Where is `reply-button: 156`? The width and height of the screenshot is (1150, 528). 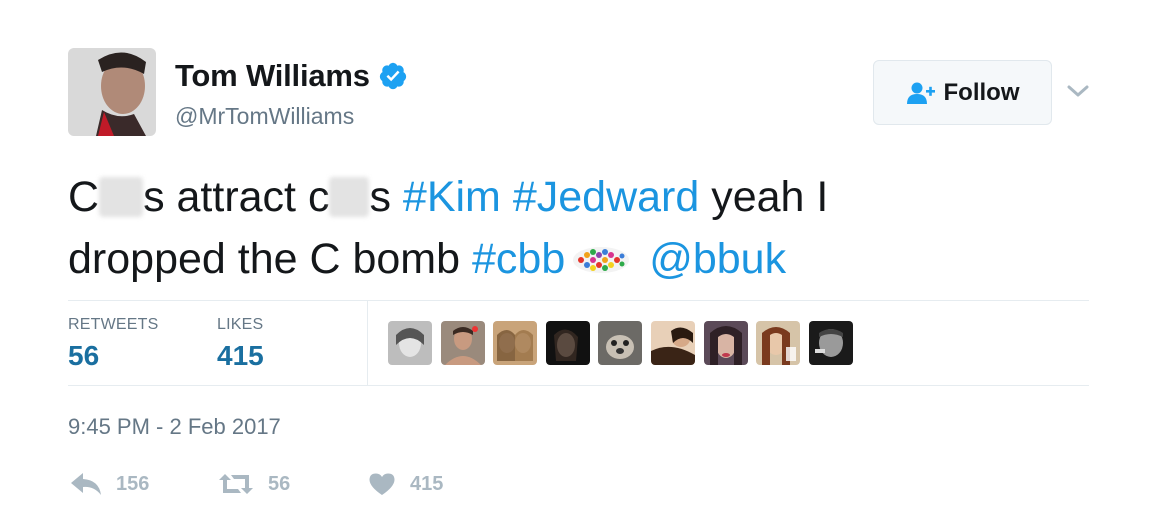
reply-button: 156 is located at coordinates (144, 484).